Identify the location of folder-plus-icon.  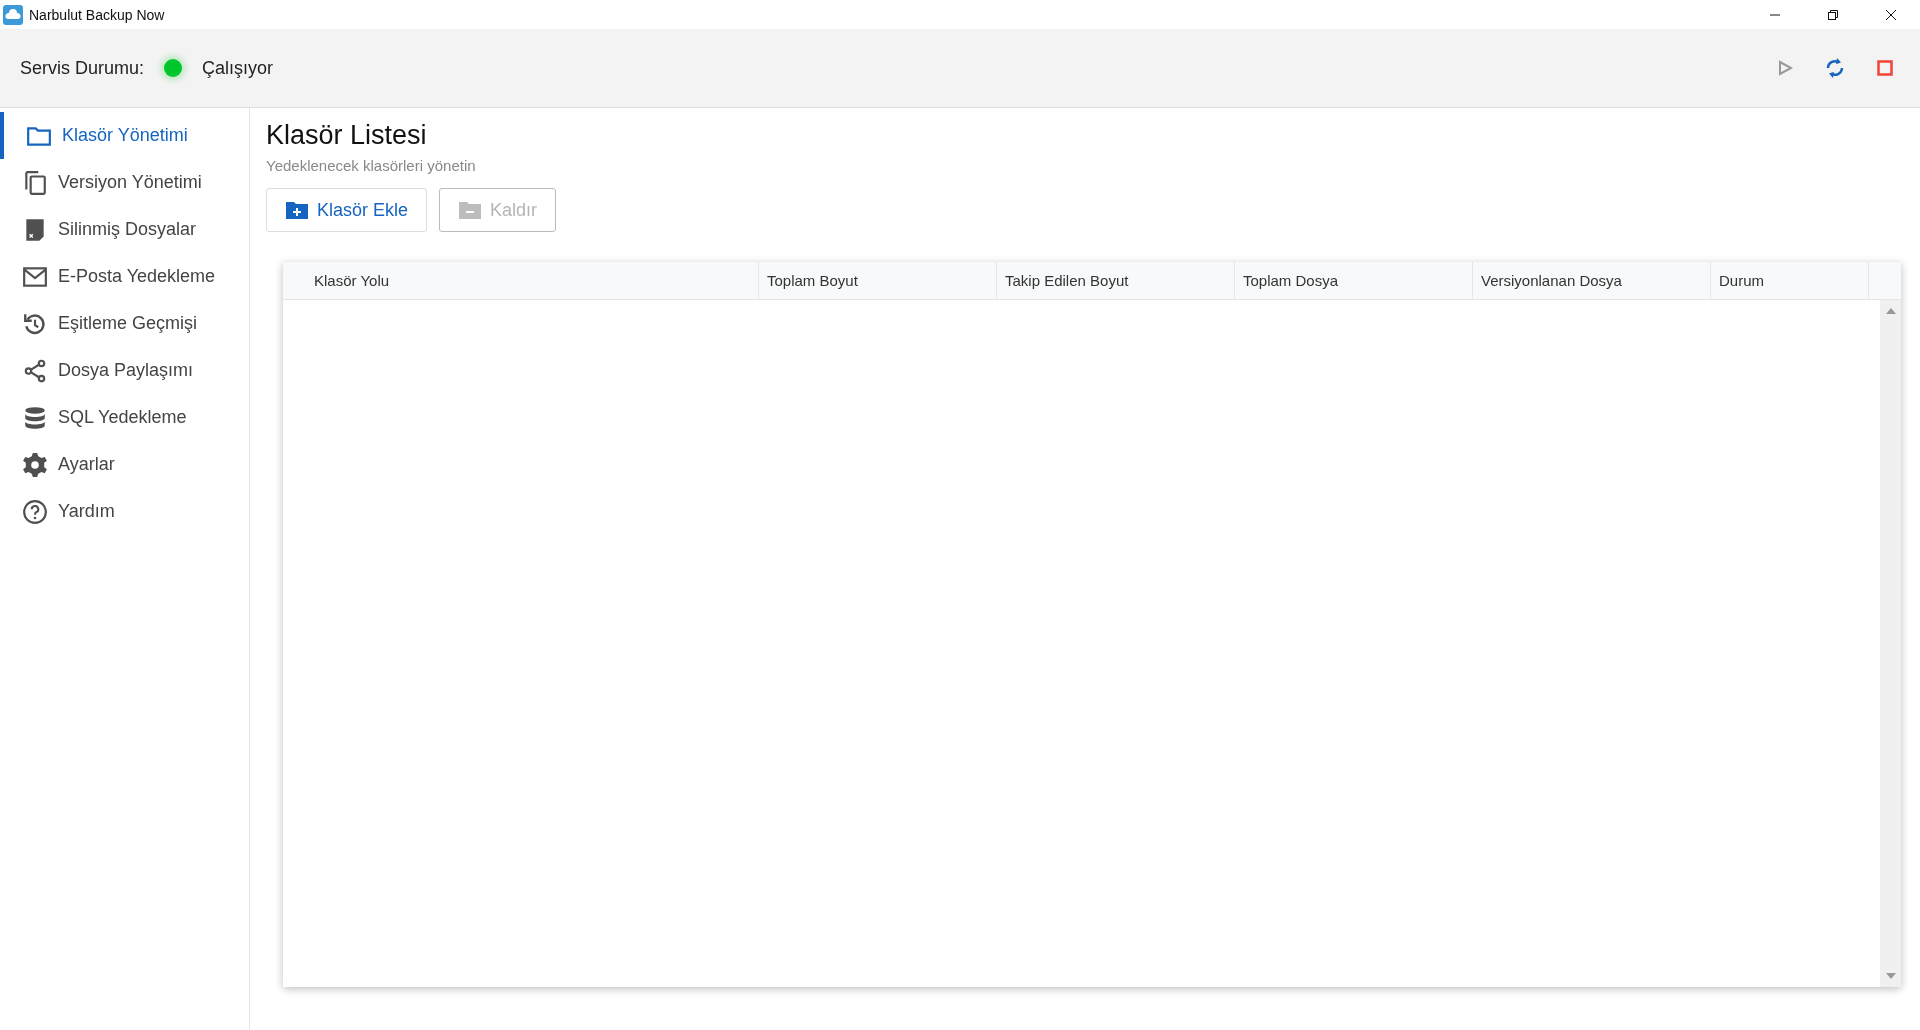
(297, 210).